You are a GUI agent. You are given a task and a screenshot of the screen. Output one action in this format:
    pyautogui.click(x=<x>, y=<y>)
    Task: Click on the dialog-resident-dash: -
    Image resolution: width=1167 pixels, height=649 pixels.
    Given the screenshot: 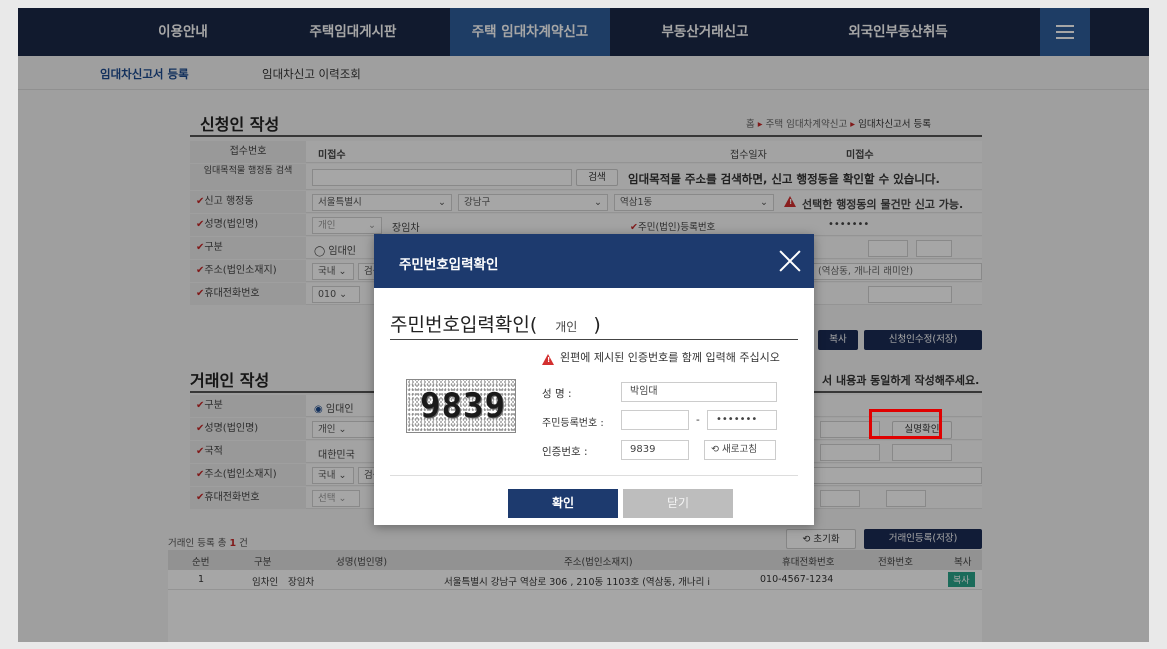 What is the action you would take?
    pyautogui.click(x=698, y=420)
    